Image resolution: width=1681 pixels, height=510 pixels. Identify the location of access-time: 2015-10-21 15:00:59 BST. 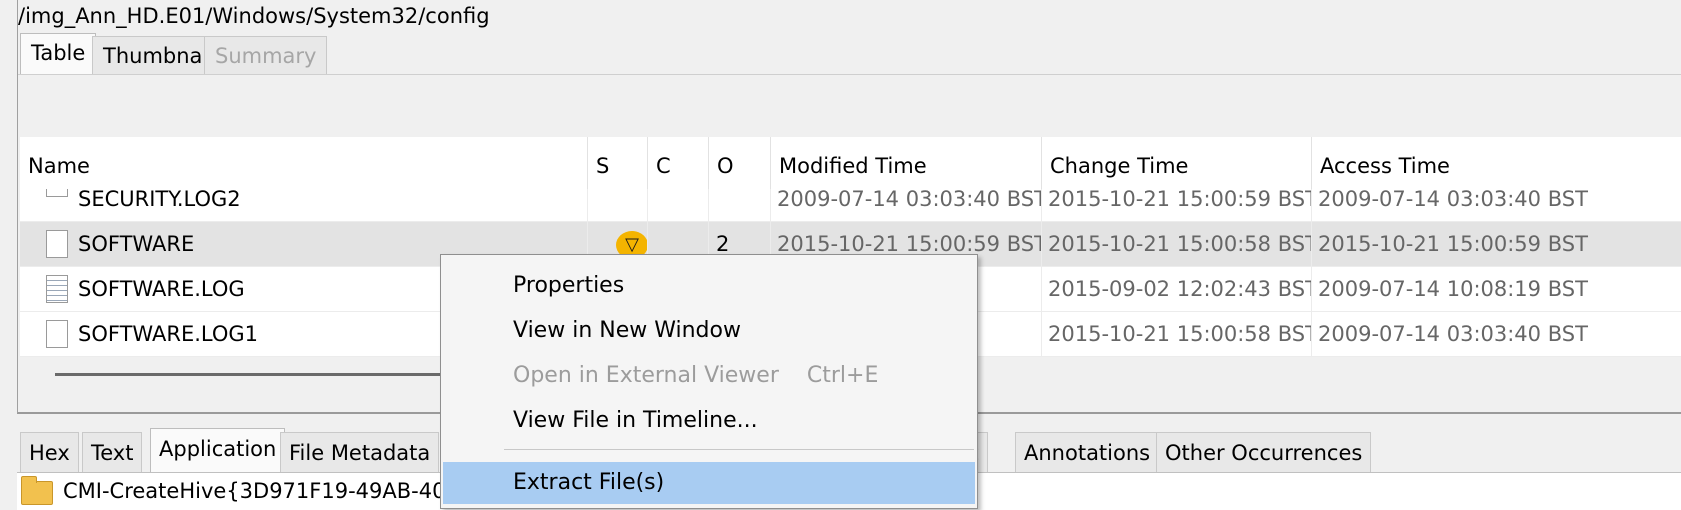
(1453, 244).